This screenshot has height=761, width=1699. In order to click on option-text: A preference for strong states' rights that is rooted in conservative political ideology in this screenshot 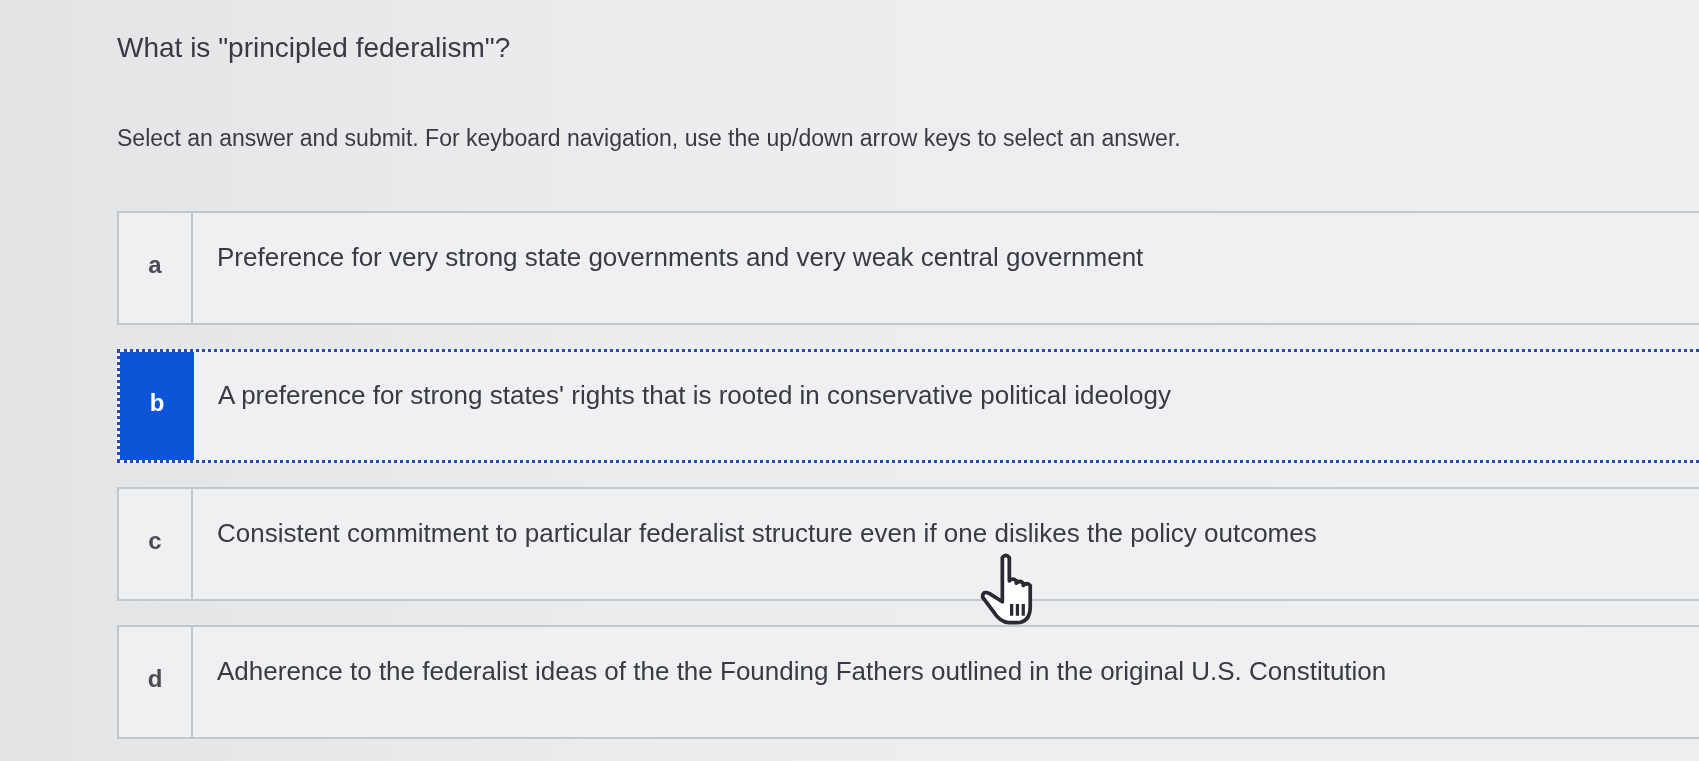, I will do `click(695, 395)`.